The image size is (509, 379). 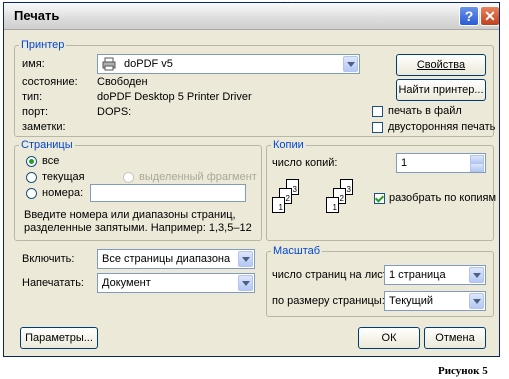 I want to click on spin-down-icon, so click(x=477, y=167).